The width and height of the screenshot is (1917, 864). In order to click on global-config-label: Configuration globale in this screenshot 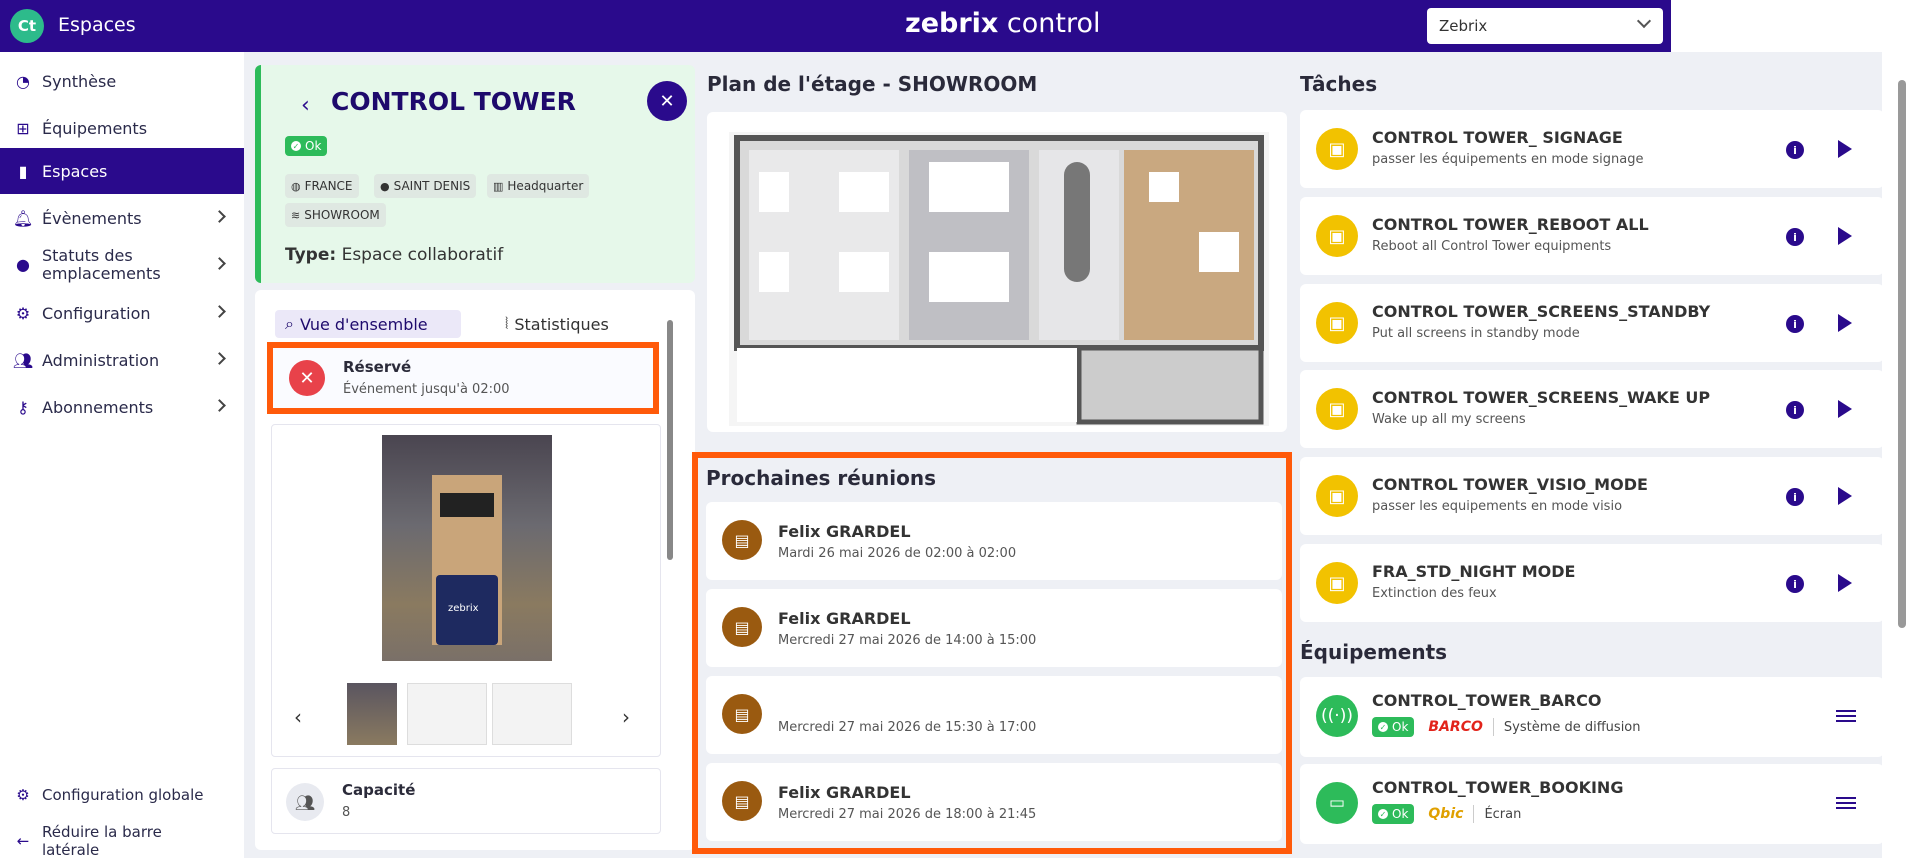, I will do `click(123, 795)`.